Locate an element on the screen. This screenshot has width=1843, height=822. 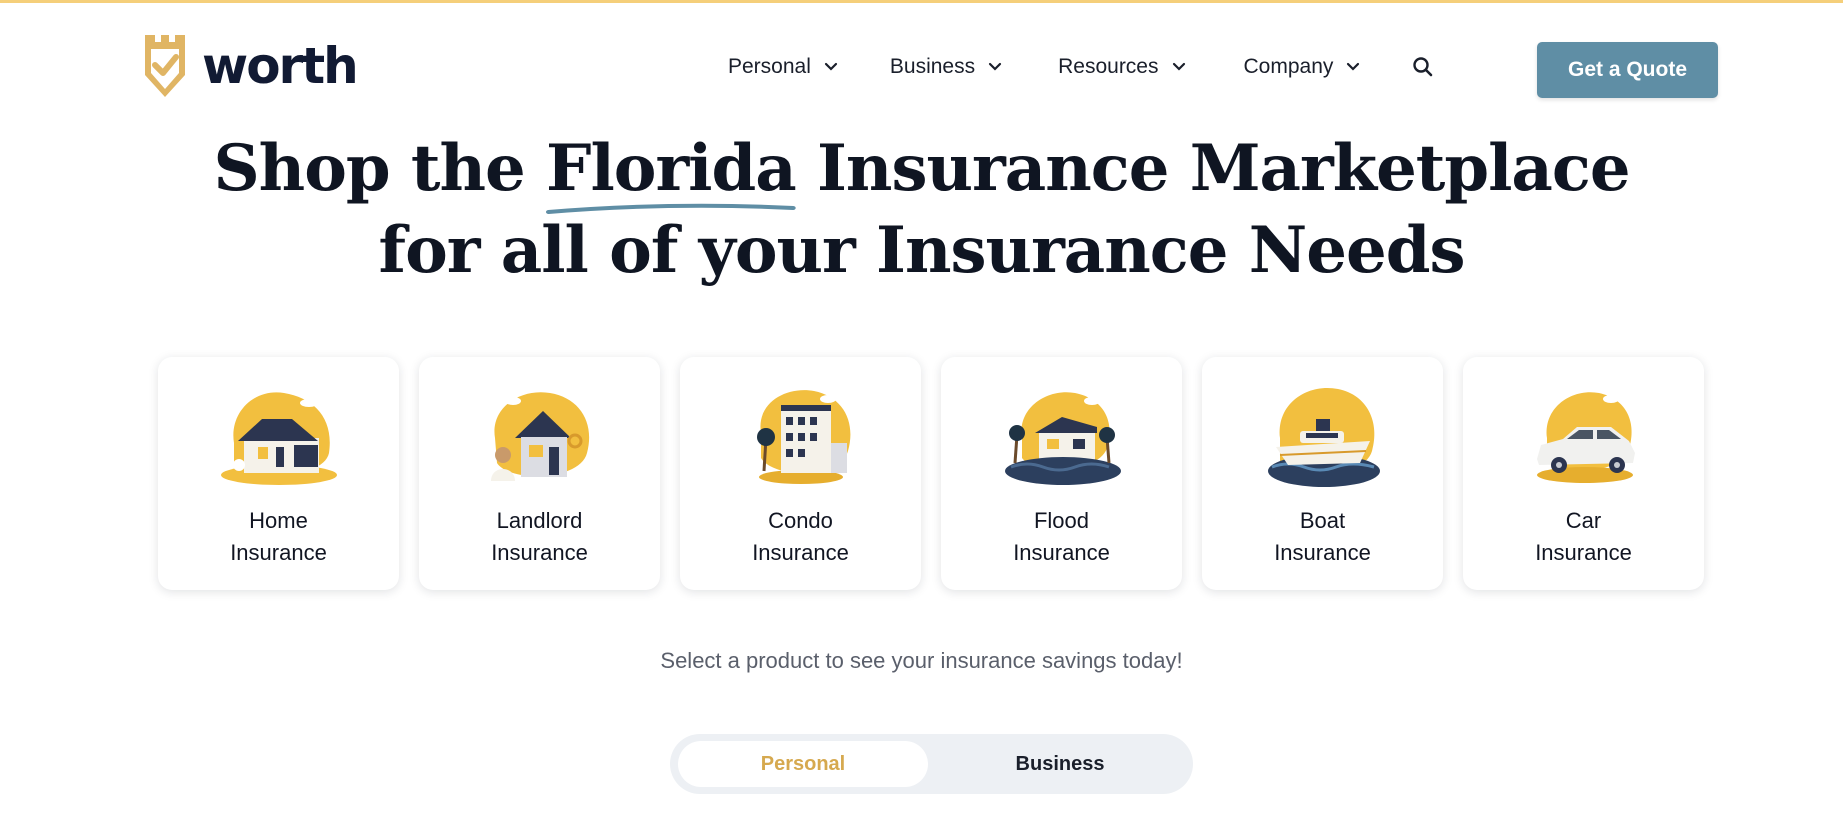
search-icon is located at coordinates (1423, 67).